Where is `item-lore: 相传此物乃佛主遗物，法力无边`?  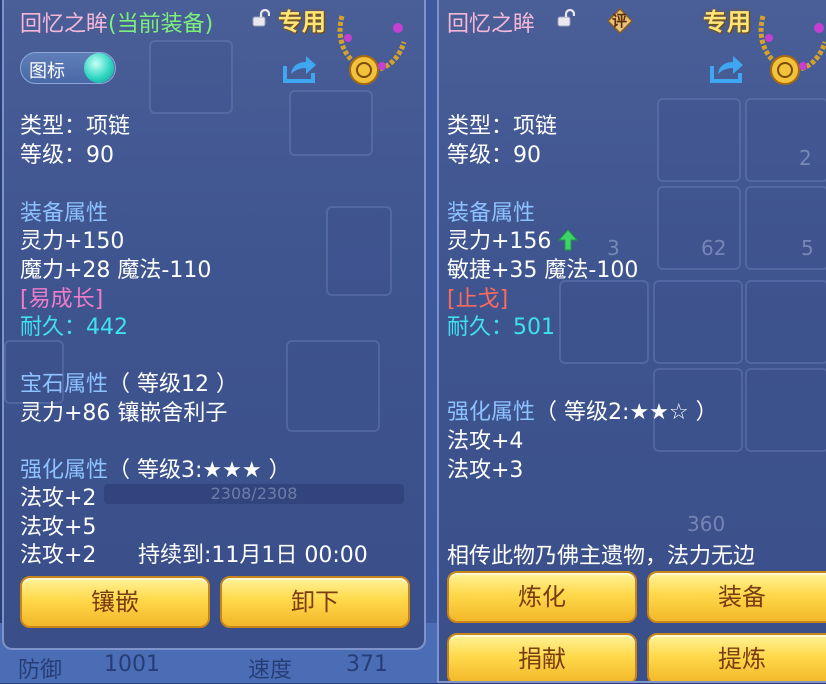 item-lore: 相传此物乃佛主遗物，法力无边 is located at coordinates (601, 556).